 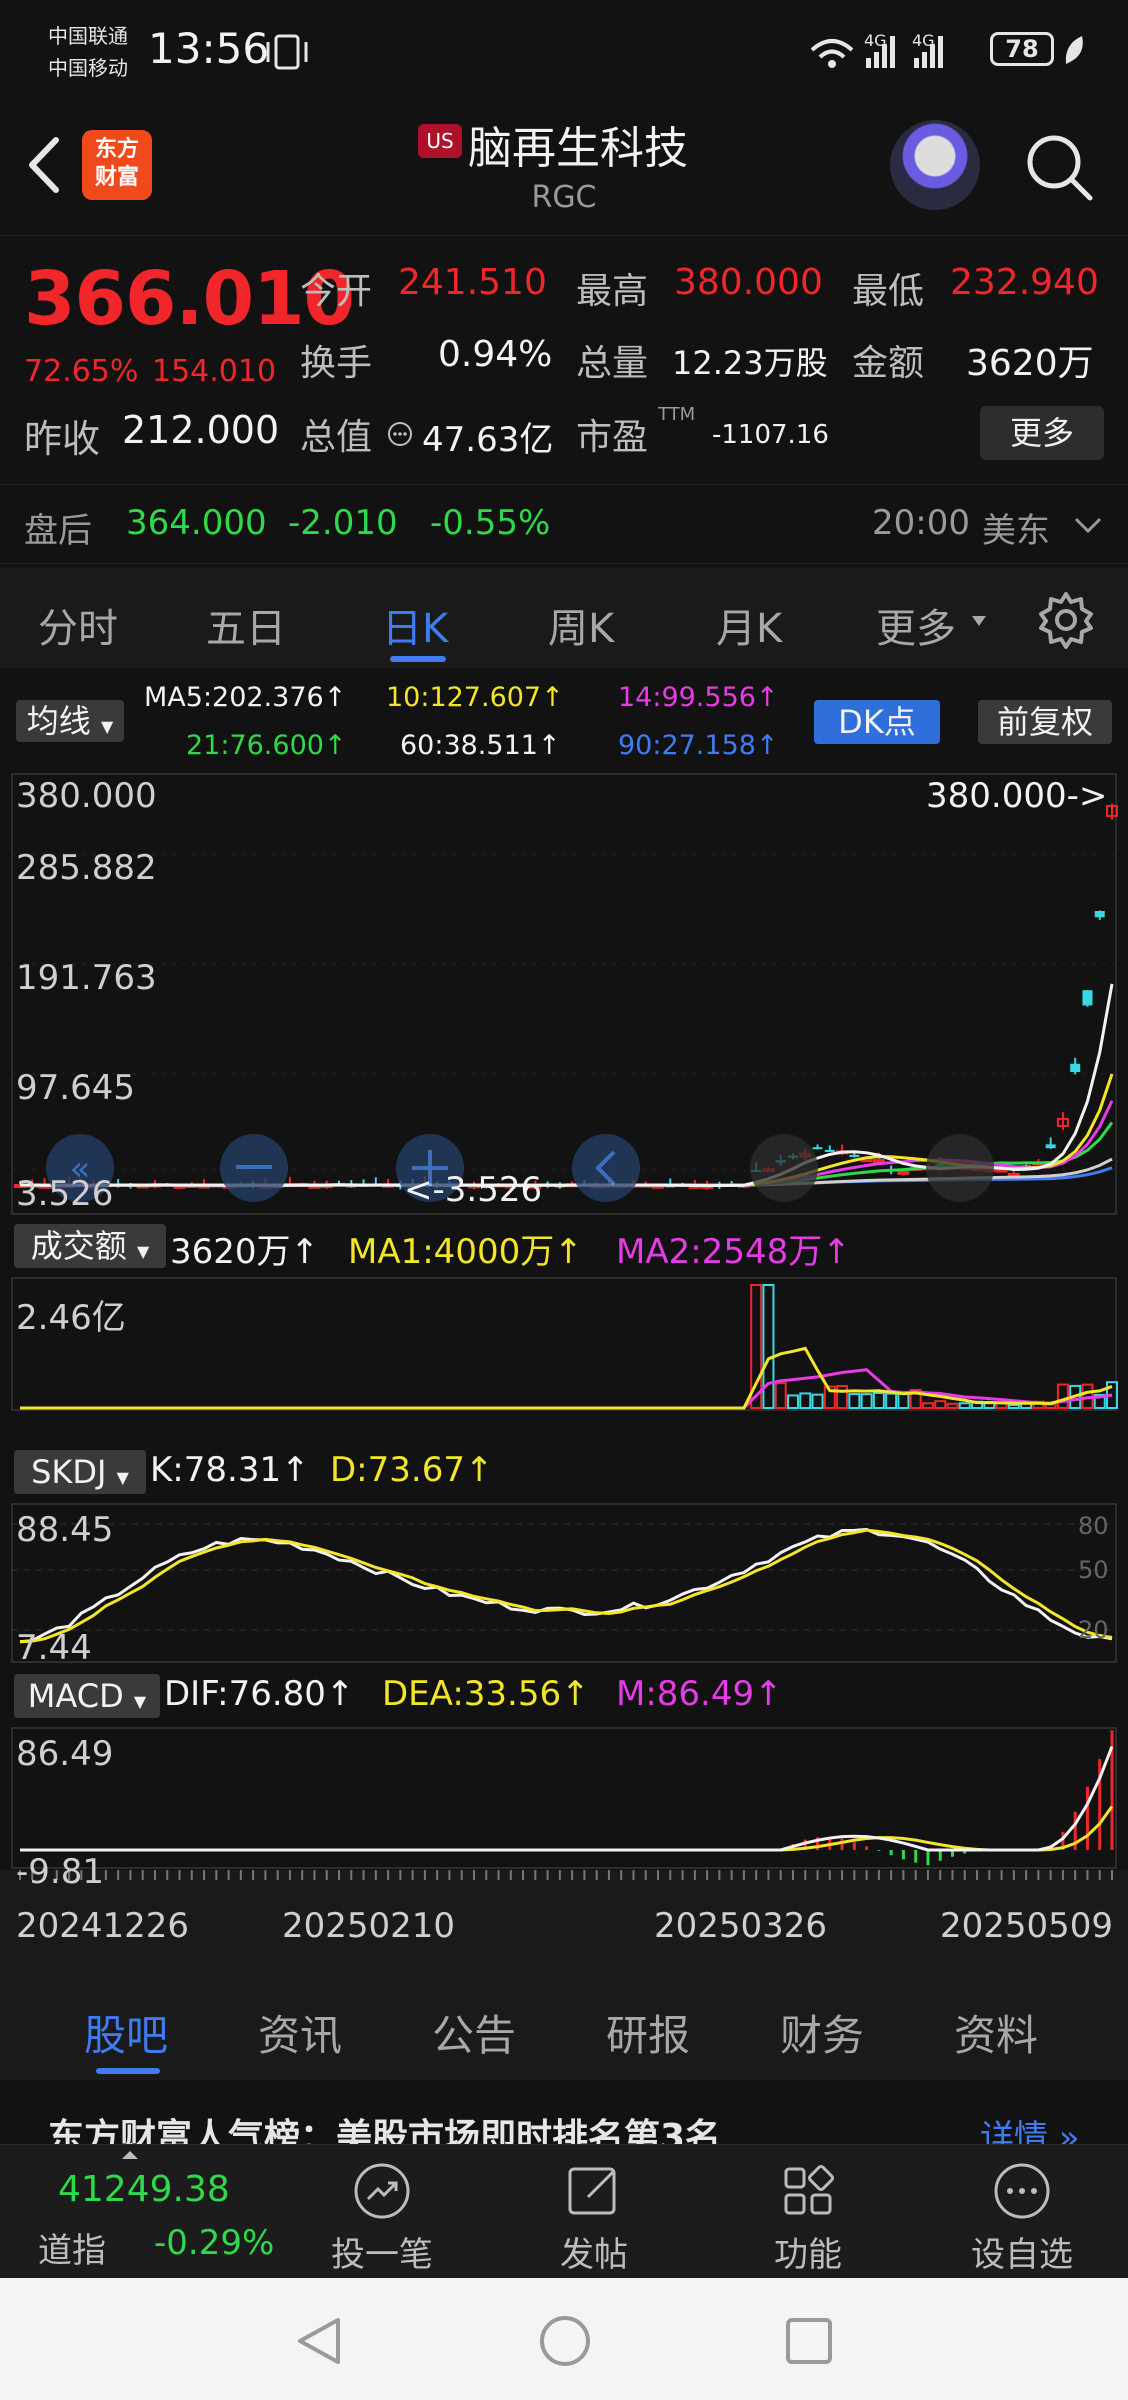 I want to click on volume-bars, so click(x=934, y=1347).